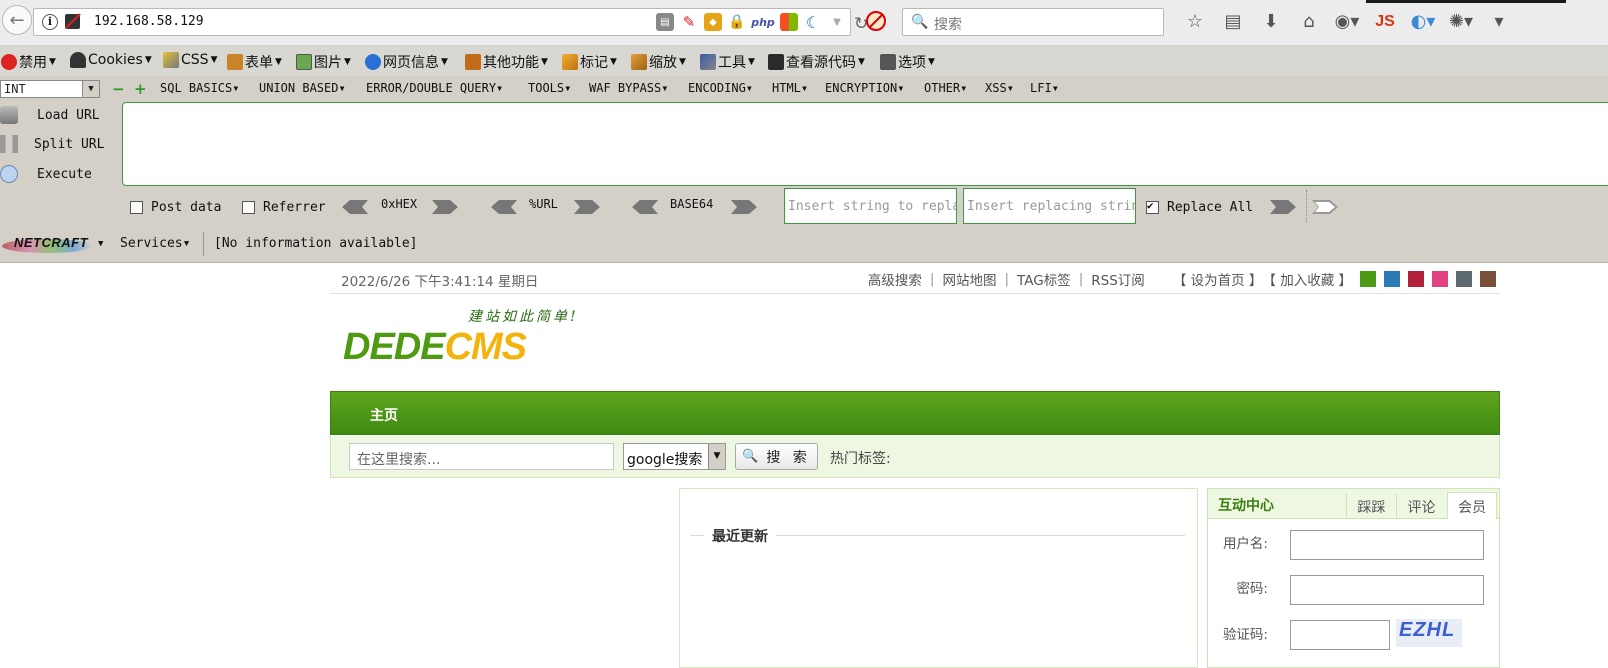 The height and width of the screenshot is (668, 1608). I want to click on wave-icon: ☾, so click(813, 22).